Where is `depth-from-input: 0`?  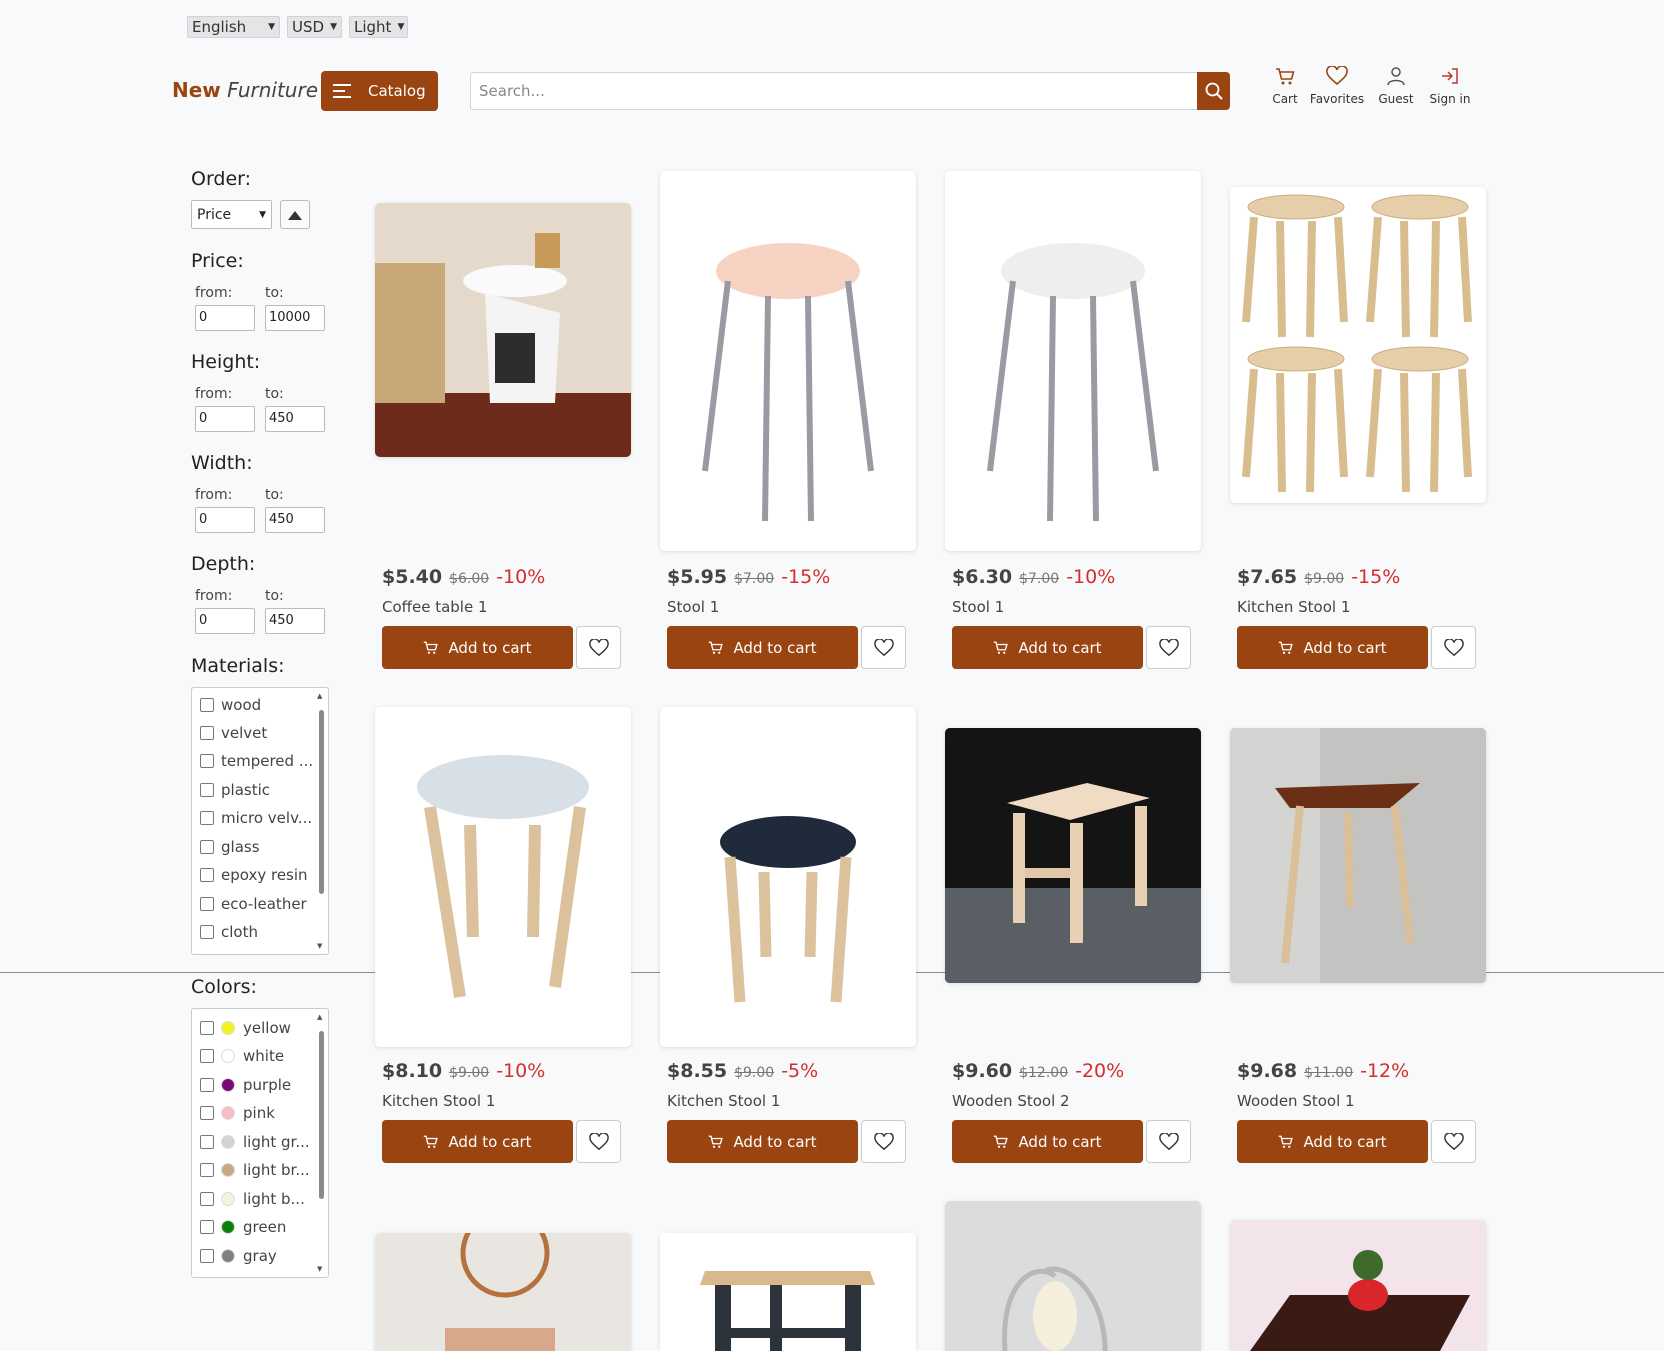 depth-from-input: 0 is located at coordinates (225, 621).